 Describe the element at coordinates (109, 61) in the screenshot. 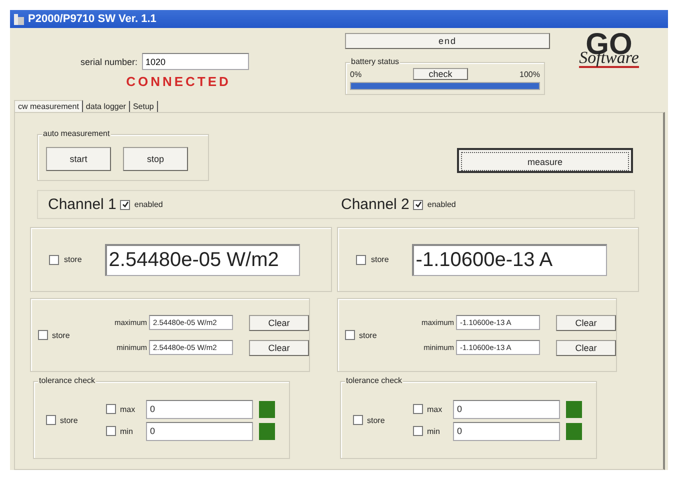

I see `serial-number-label: serial number:` at that location.